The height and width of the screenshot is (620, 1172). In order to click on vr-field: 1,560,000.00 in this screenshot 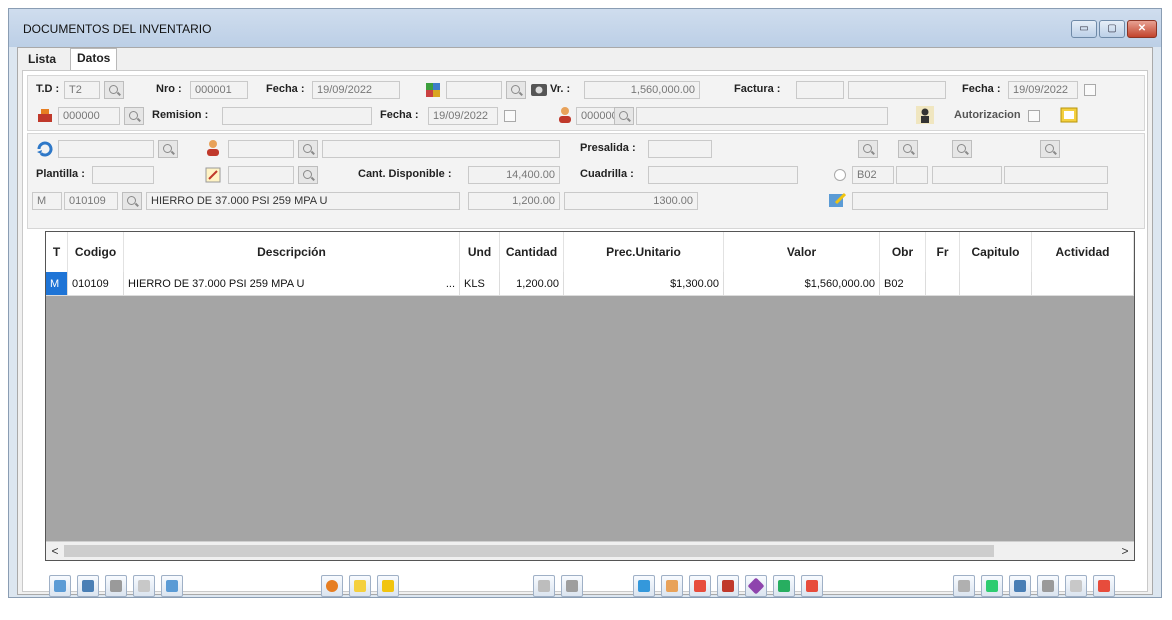, I will do `click(642, 90)`.